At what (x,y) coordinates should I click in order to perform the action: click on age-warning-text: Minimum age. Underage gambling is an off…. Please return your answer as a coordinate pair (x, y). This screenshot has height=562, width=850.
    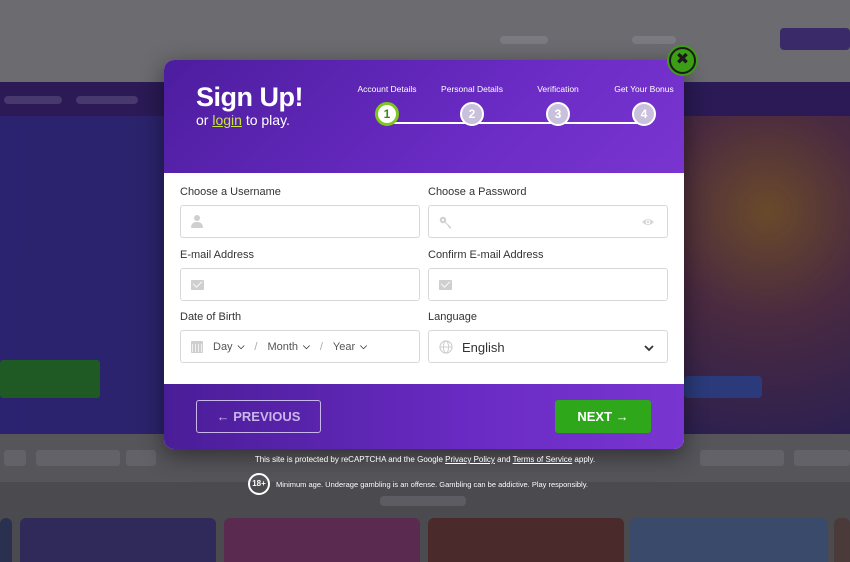
    Looking at the image, I should click on (432, 484).